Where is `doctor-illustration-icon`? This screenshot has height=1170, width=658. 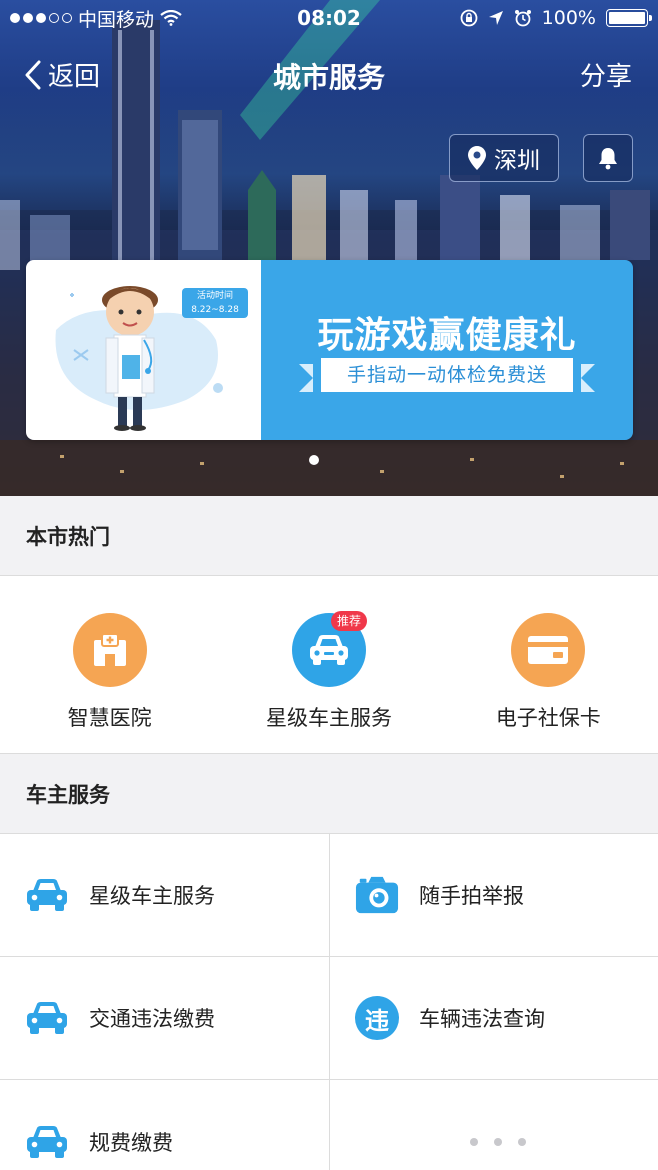
doctor-illustration-icon is located at coordinates (139, 358).